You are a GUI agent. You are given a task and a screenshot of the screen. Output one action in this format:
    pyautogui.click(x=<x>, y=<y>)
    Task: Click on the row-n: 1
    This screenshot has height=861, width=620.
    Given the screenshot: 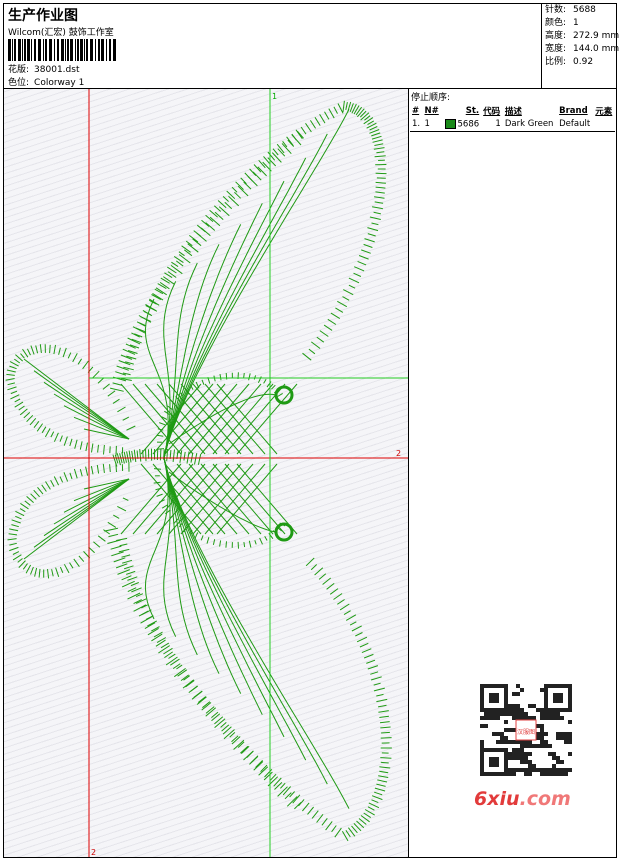 What is the action you would take?
    pyautogui.click(x=432, y=125)
    